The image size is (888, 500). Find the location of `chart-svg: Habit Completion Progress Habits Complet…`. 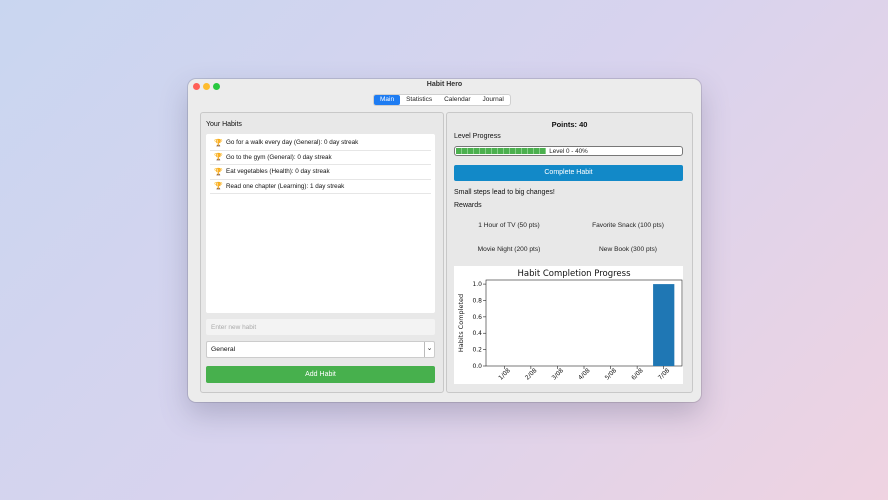

chart-svg: Habit Completion Progress Habits Complet… is located at coordinates (568, 325).